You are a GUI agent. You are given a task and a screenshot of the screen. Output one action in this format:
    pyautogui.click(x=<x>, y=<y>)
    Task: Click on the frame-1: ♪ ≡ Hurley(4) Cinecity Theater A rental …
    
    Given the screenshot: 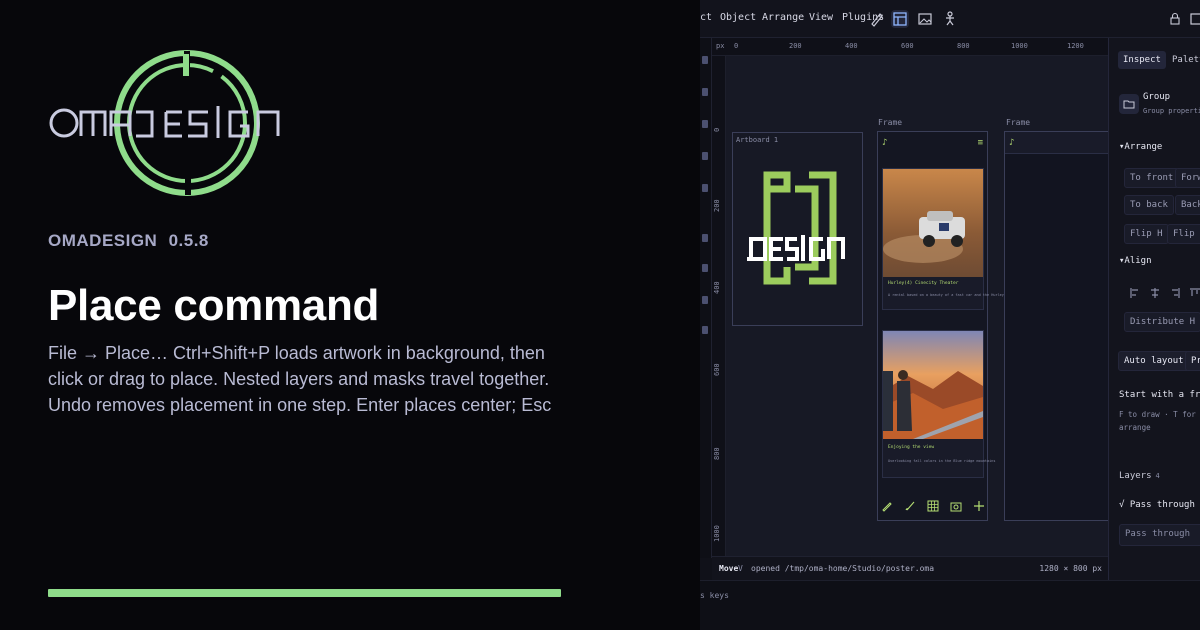 What is the action you would take?
    pyautogui.click(x=953, y=326)
    